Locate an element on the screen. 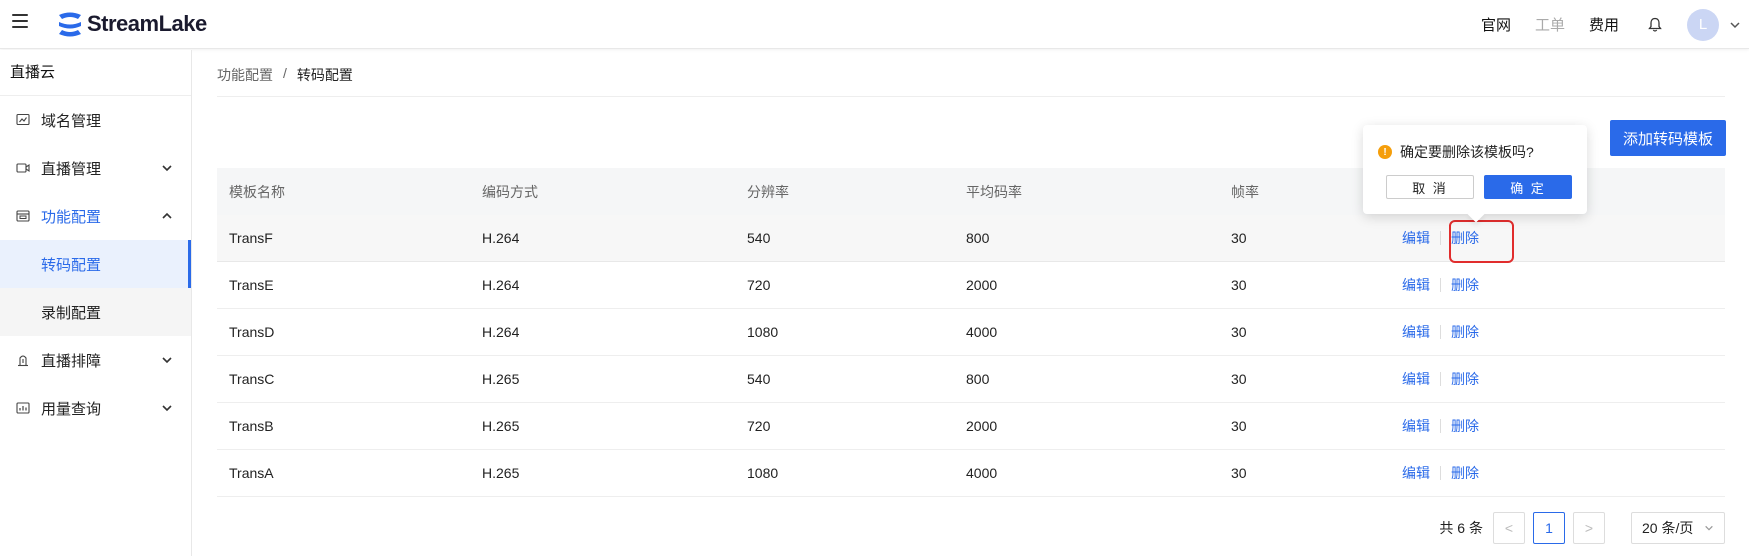 The height and width of the screenshot is (556, 1749). cell-resolution: 720 is located at coordinates (759, 426).